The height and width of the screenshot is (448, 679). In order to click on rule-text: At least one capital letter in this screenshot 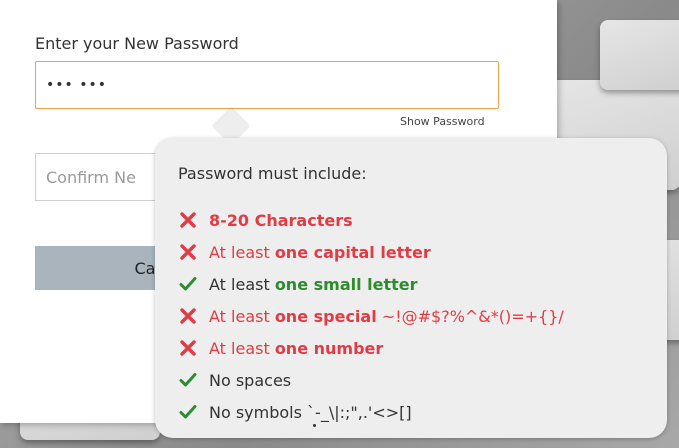, I will do `click(320, 252)`.